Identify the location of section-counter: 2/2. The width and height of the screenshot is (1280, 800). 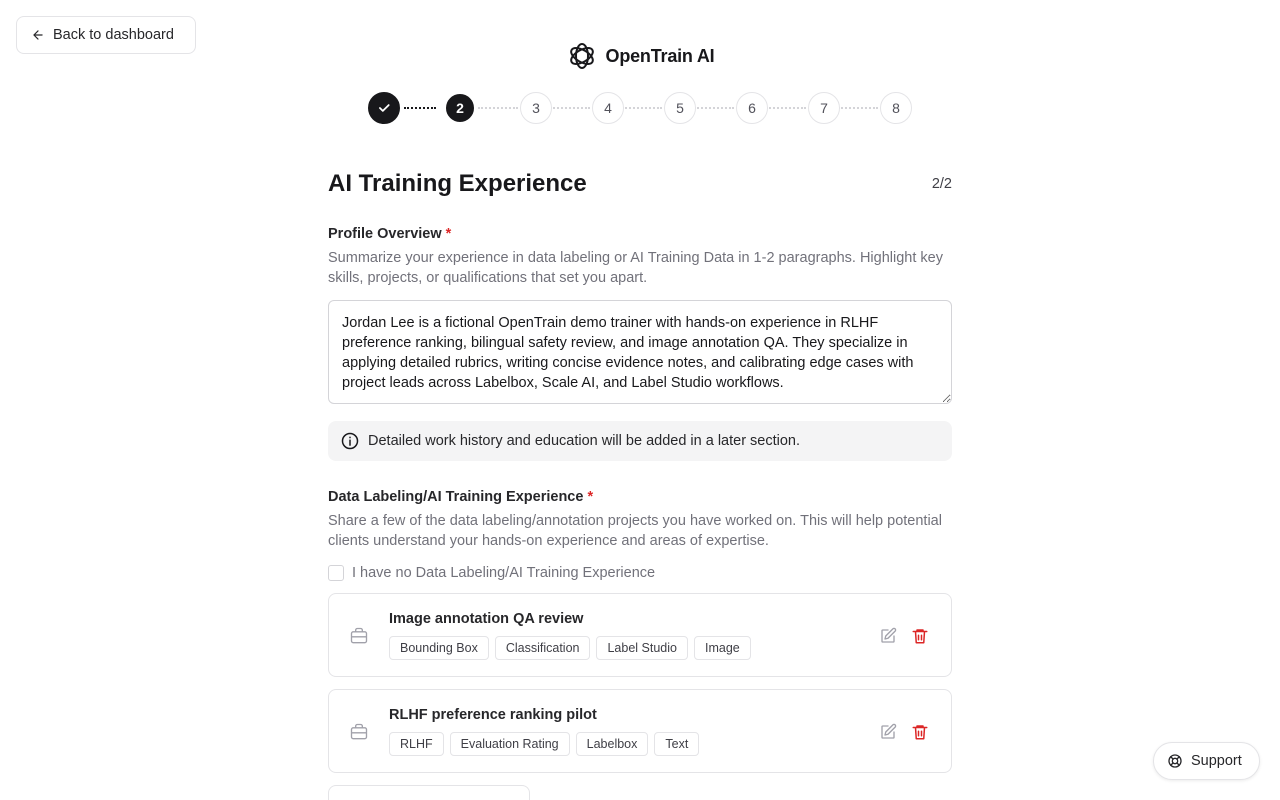
(941, 184).